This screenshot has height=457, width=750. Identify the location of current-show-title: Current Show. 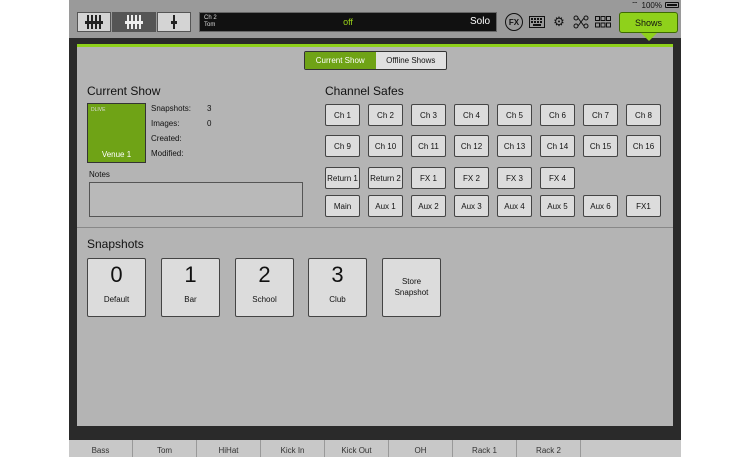
(124, 91).